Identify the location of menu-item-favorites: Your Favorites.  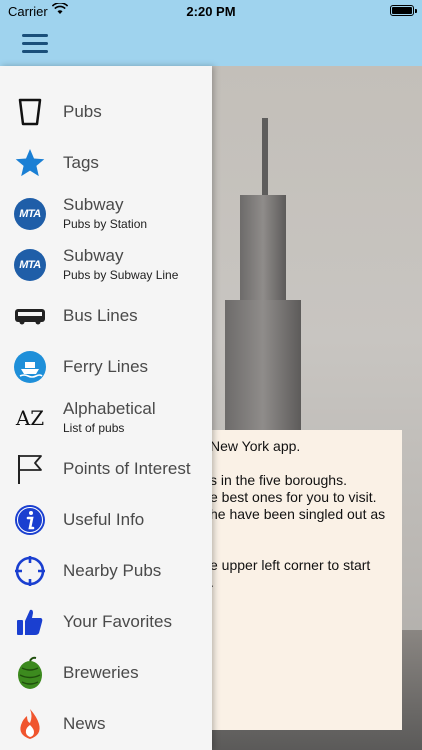
(106, 622).